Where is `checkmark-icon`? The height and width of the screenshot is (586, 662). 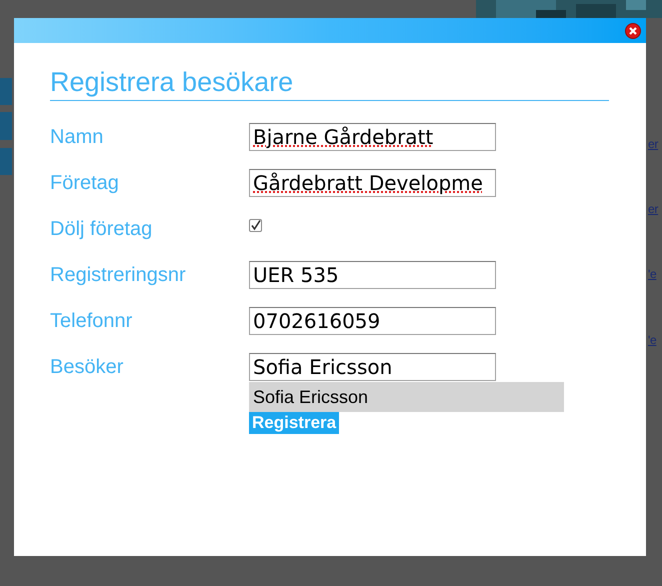 checkmark-icon is located at coordinates (255, 225).